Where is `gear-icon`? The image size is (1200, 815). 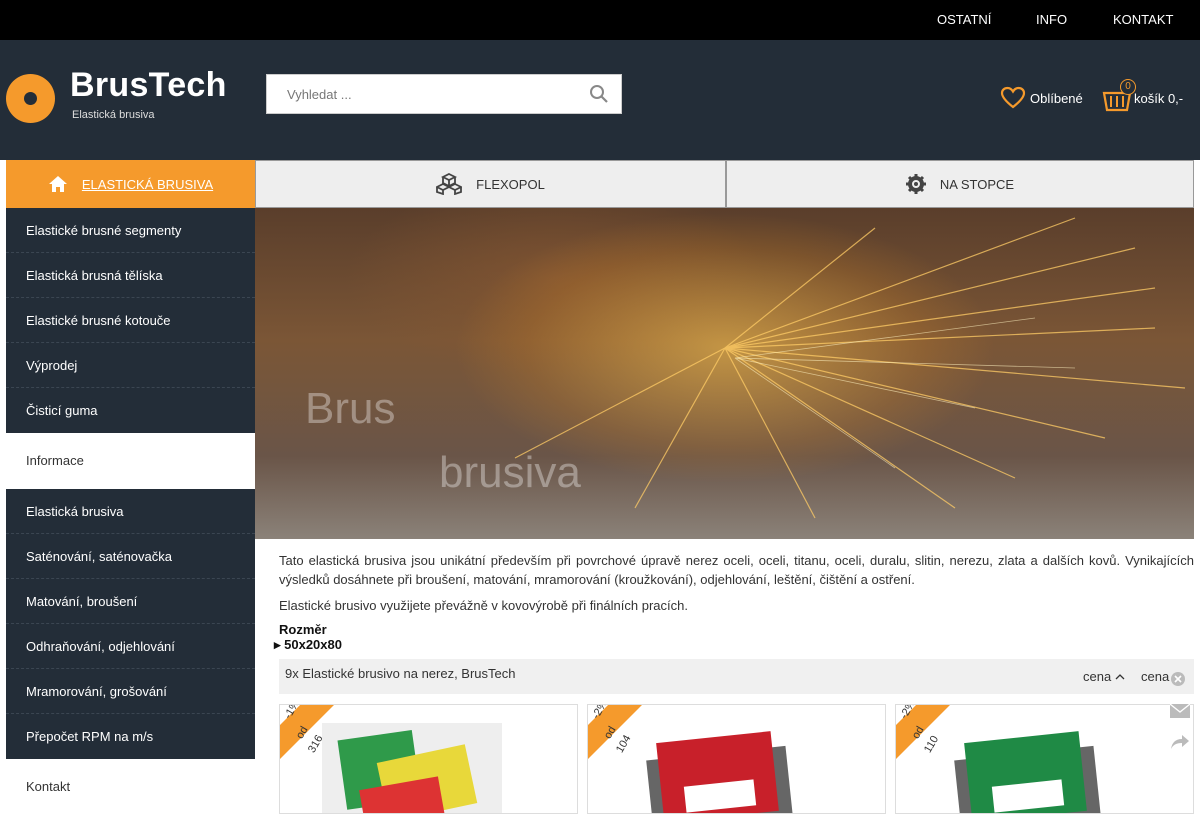 gear-icon is located at coordinates (915, 184).